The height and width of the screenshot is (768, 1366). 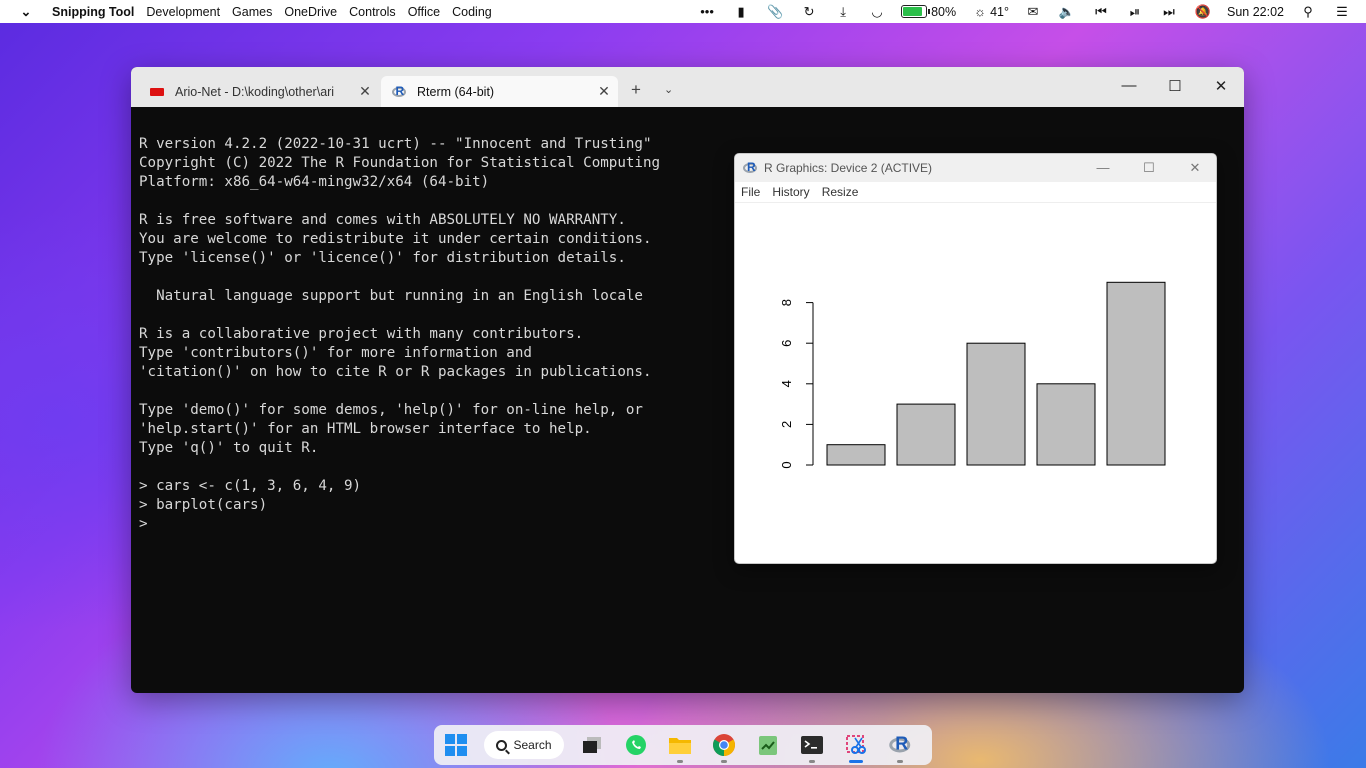 I want to click on play-pause-icon: ⏯, so click(x=1135, y=12).